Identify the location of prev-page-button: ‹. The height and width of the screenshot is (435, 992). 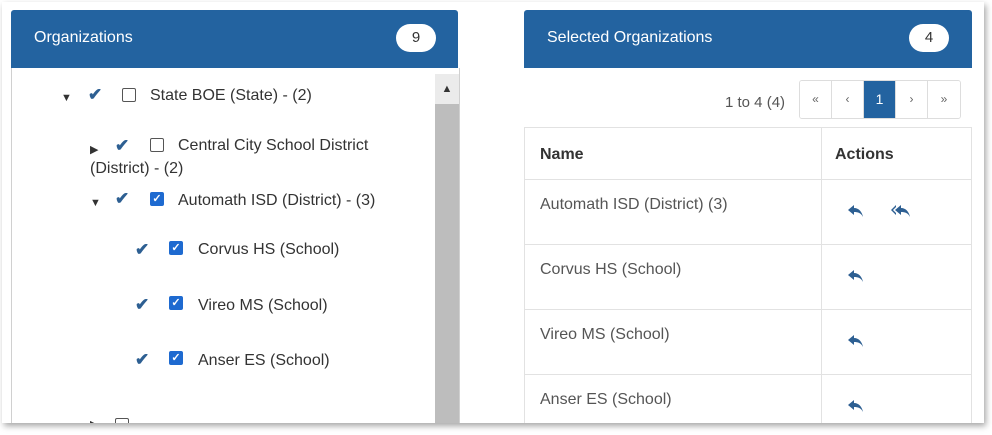
(848, 99).